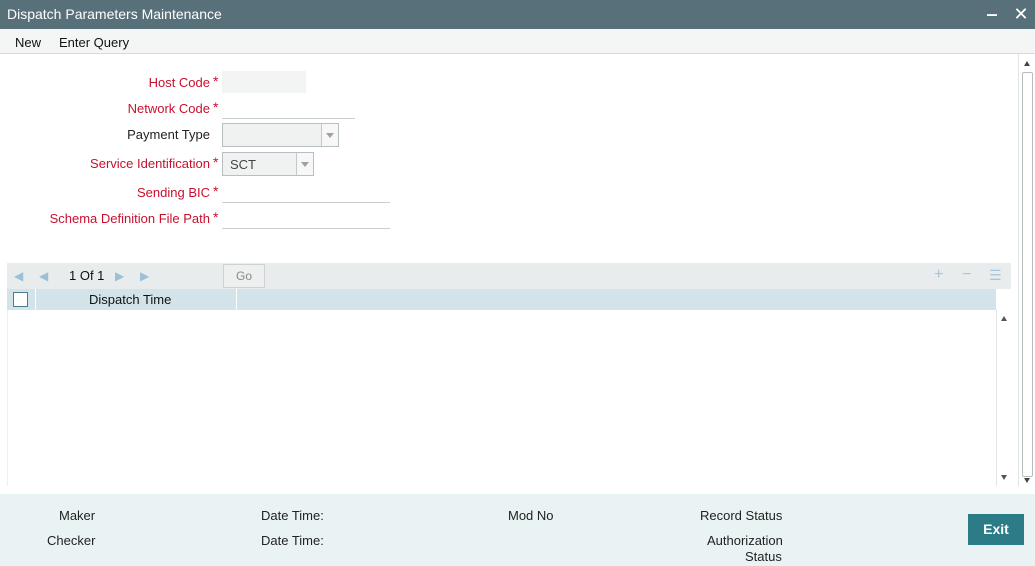 The height and width of the screenshot is (566, 1035). I want to click on grid-scroll-up-icon, so click(1004, 318).